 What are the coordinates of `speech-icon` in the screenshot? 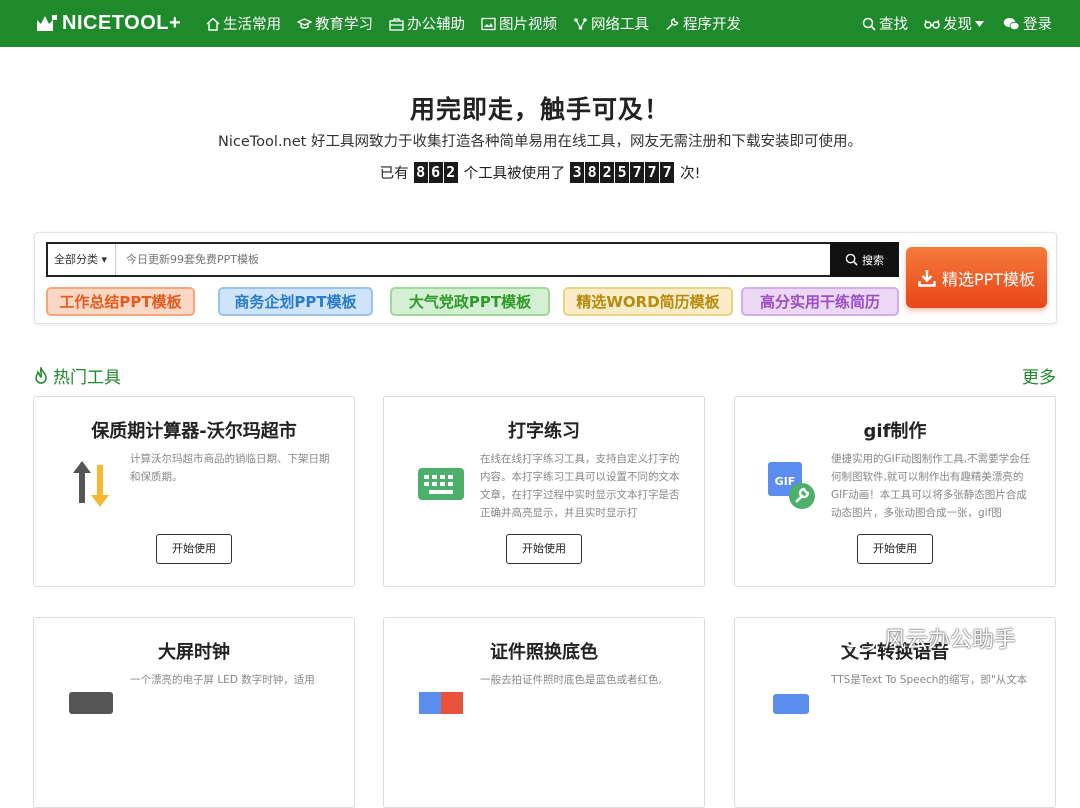 It's located at (792, 699).